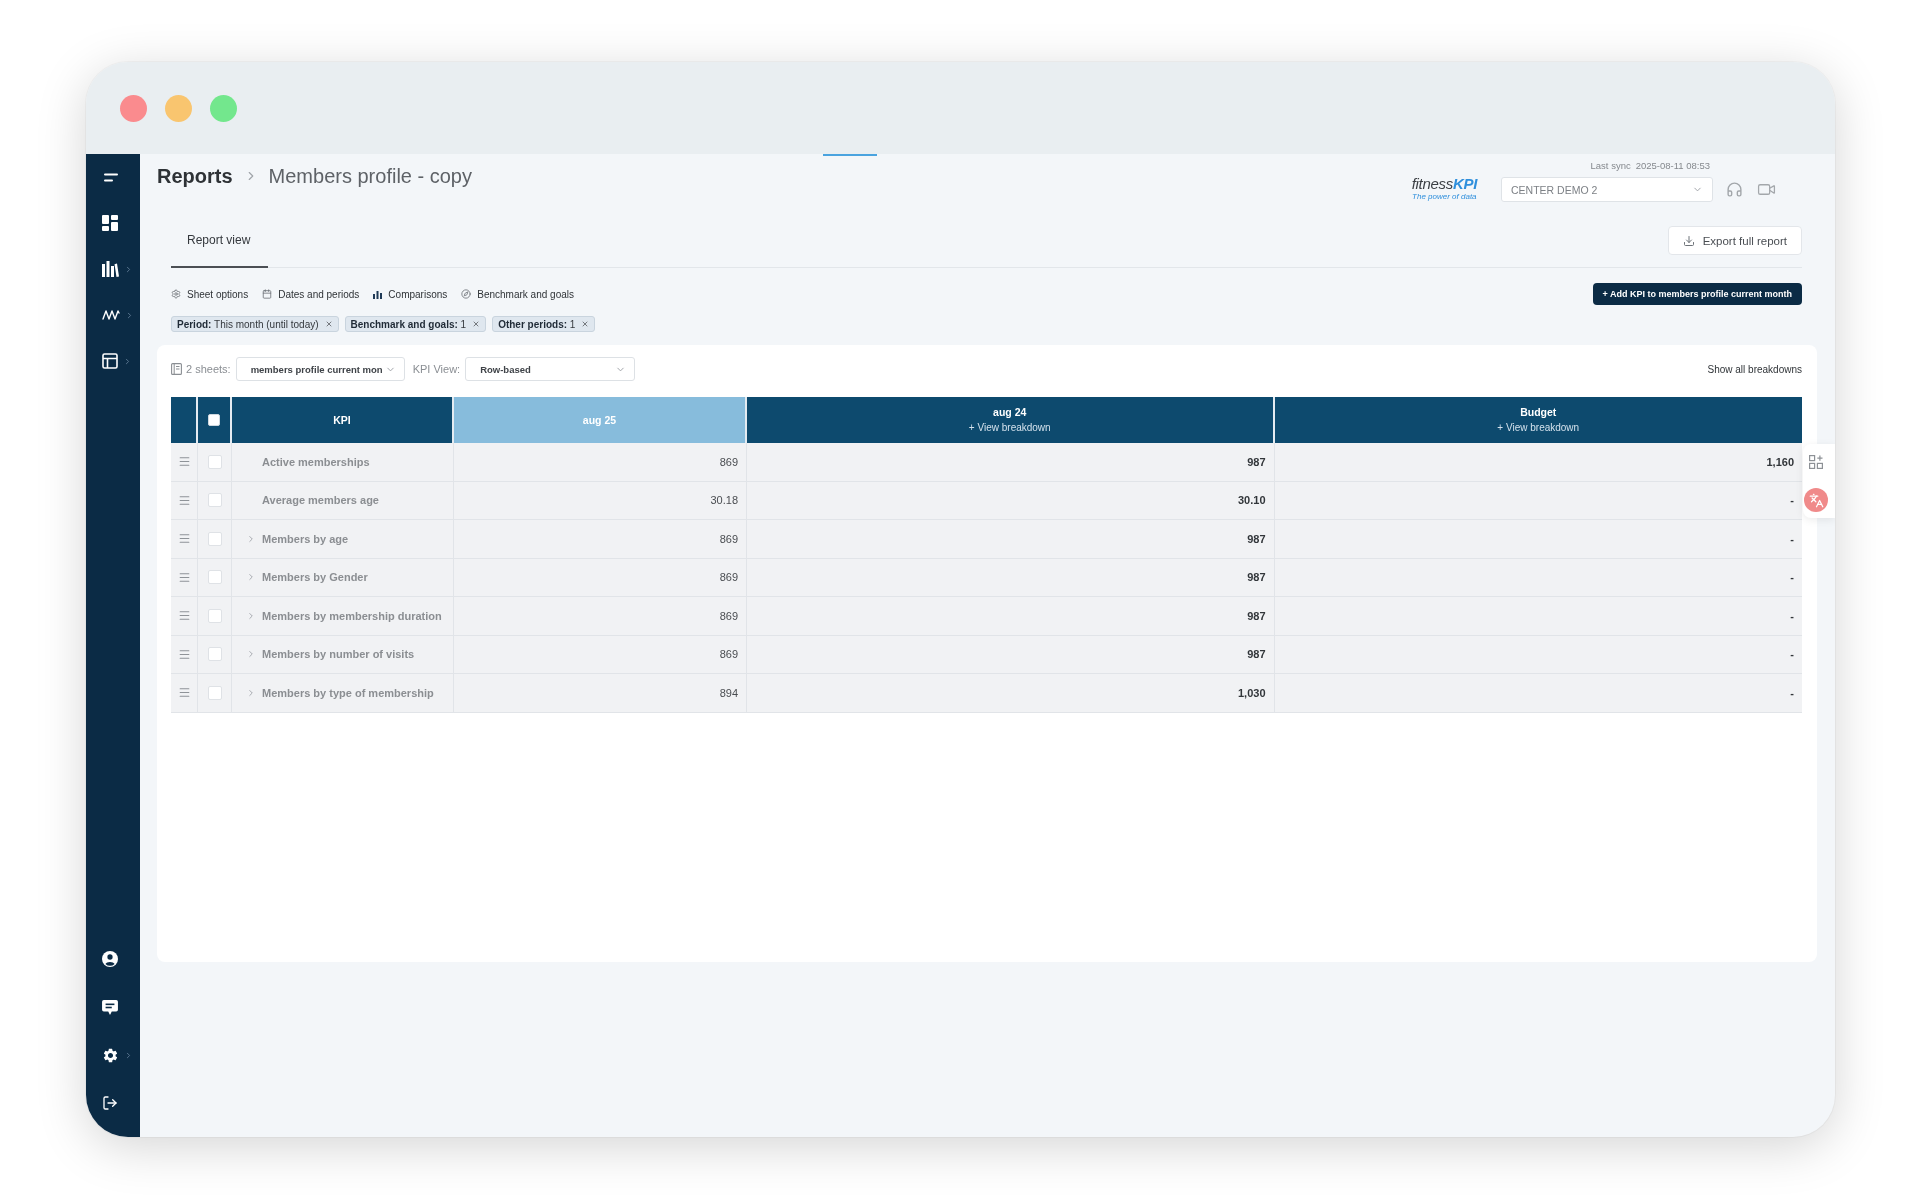 This screenshot has width=1920, height=1200. What do you see at coordinates (850, 155) in the screenshot?
I see `accent-line` at bounding box center [850, 155].